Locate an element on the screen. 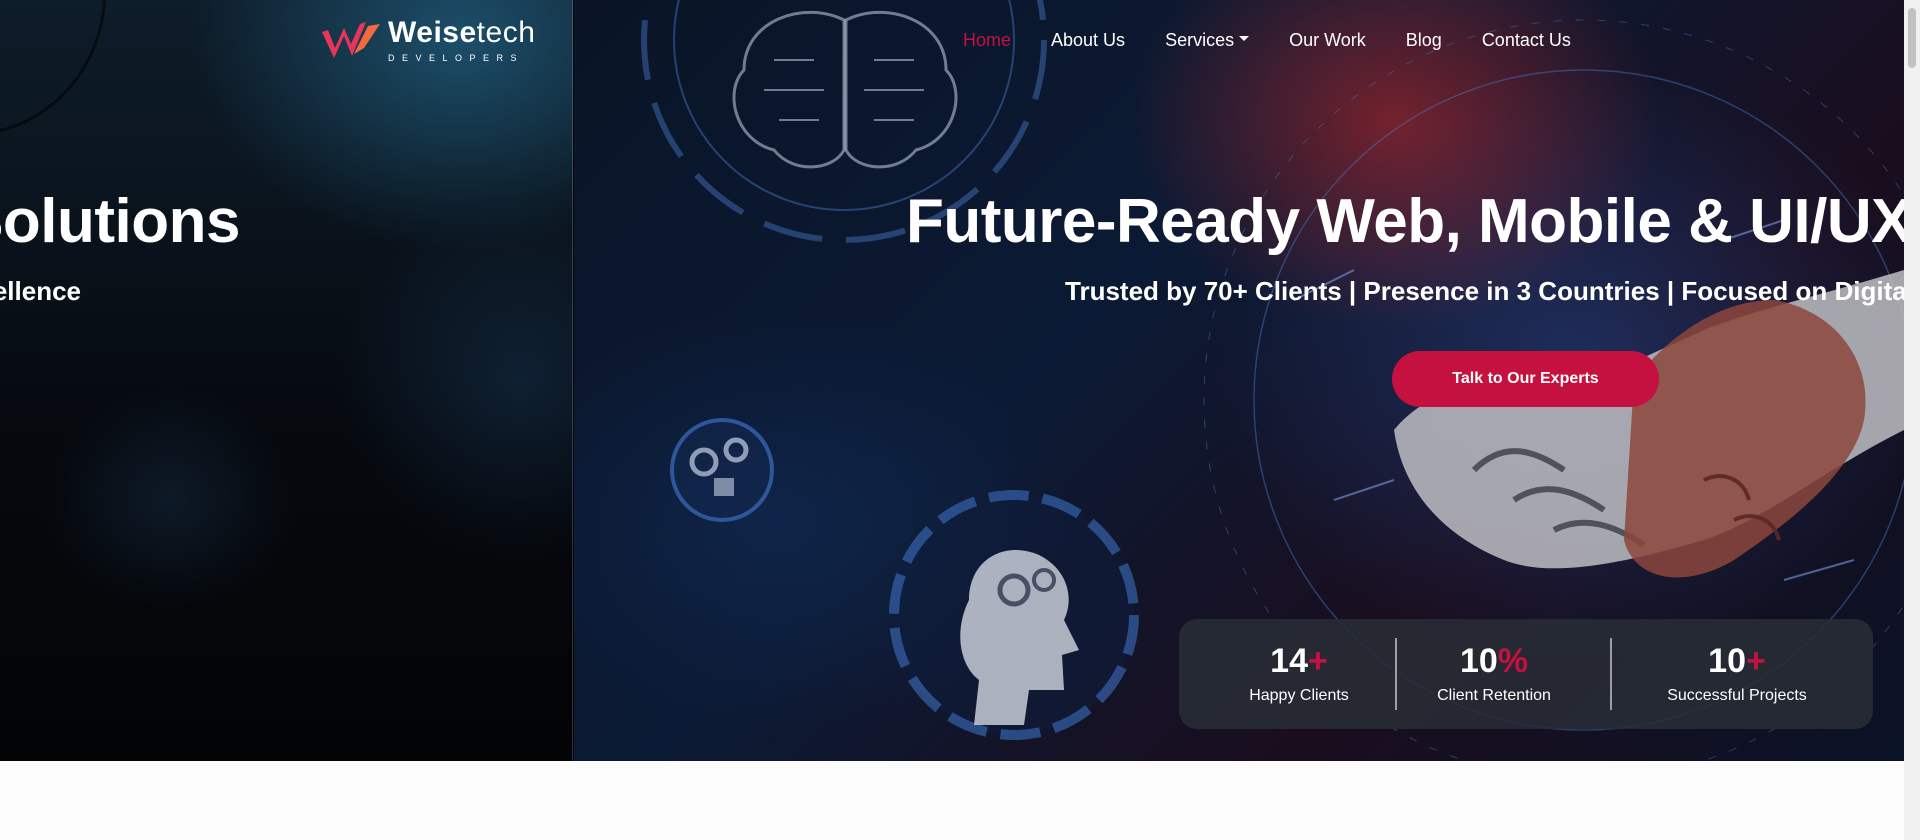 This screenshot has width=1920, height=840. weisetech-logo-icon is located at coordinates (351, 40).